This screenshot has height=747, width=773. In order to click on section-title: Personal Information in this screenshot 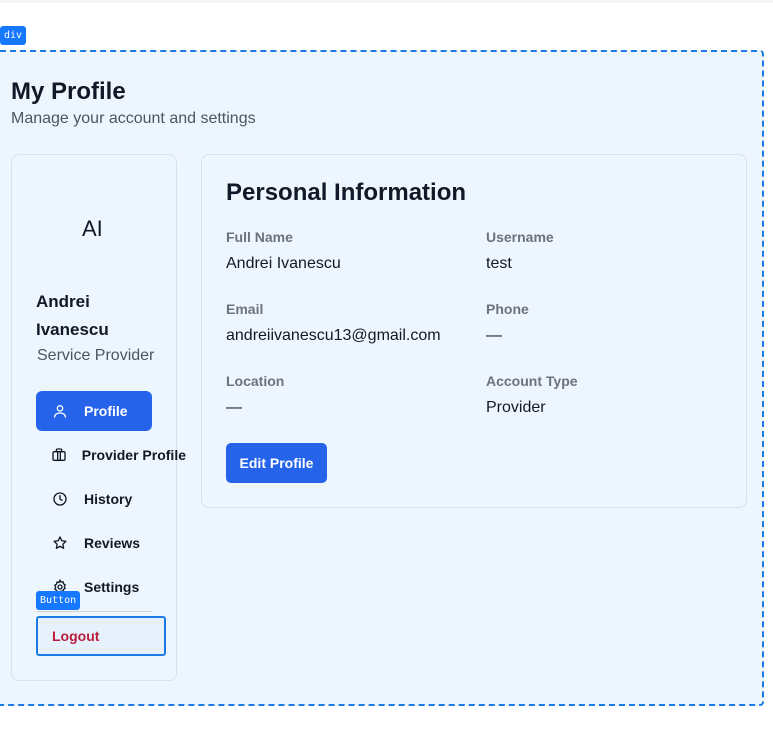, I will do `click(346, 192)`.